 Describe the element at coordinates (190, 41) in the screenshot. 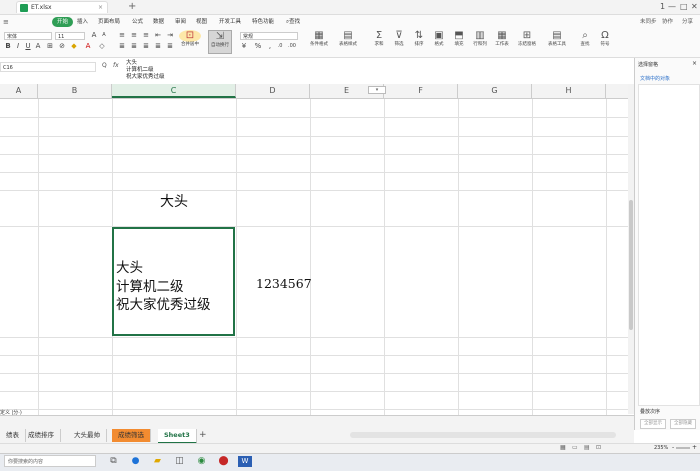

I see `merge-center-button: ⊡ 合并居中` at that location.